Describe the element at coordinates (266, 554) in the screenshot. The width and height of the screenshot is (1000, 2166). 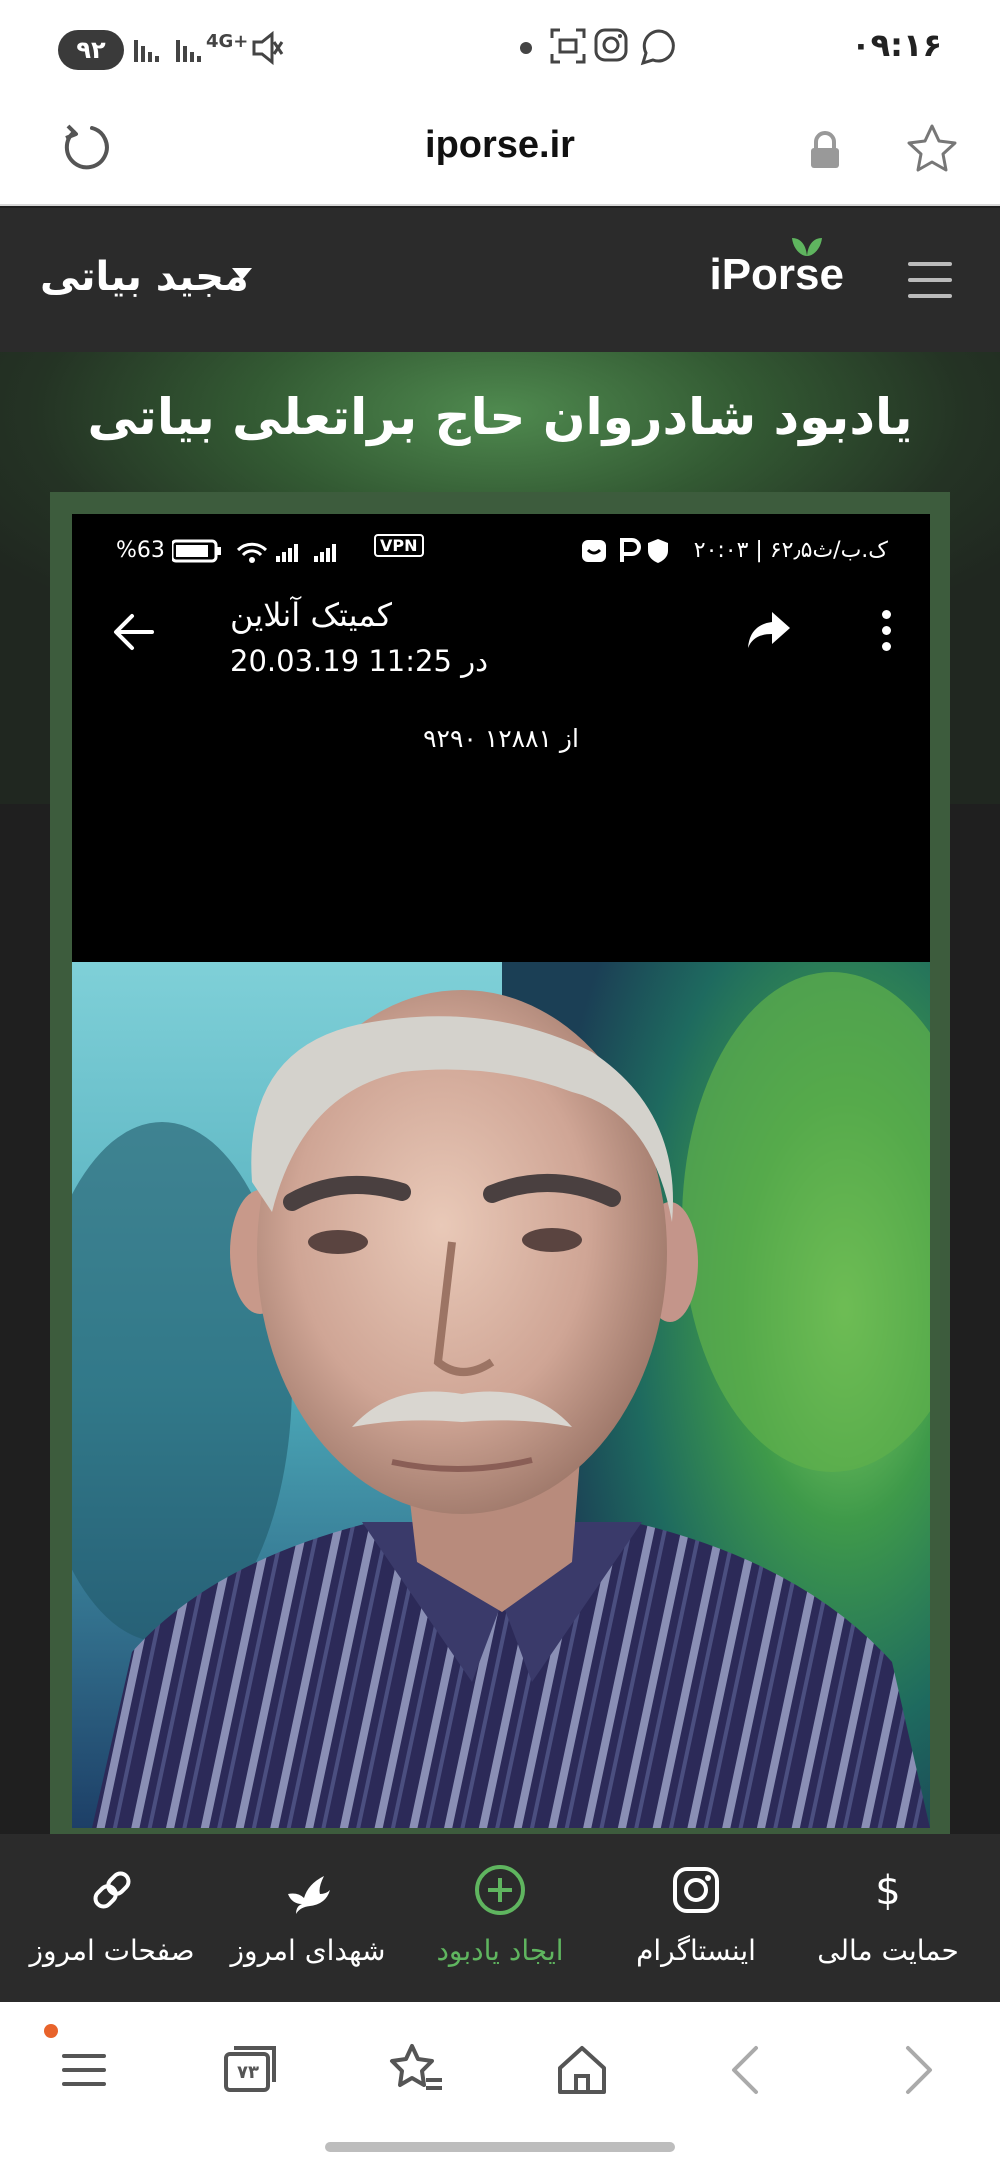
I see `embedded-battery-icon` at that location.